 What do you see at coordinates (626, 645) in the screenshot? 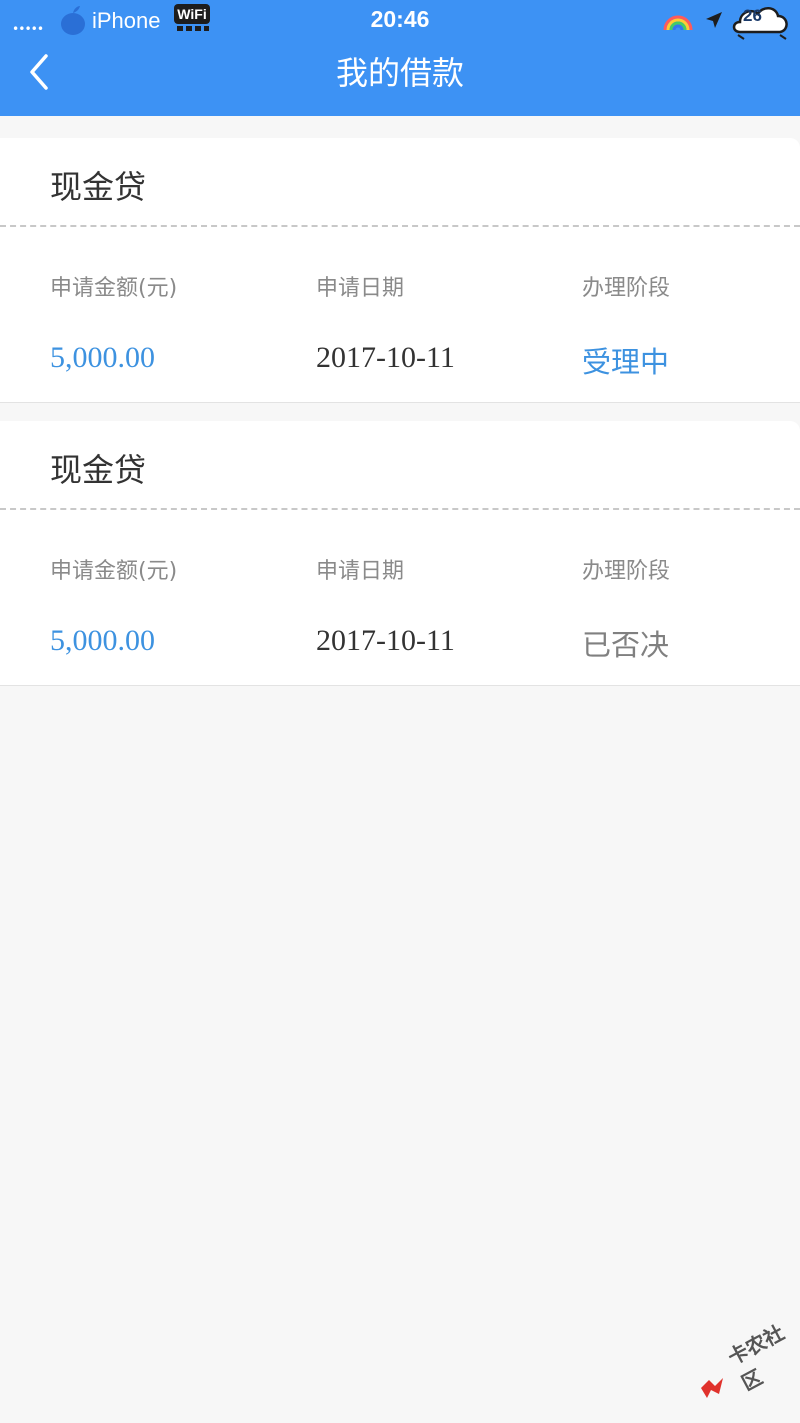
I see `loan-stage-status: 已否决` at bounding box center [626, 645].